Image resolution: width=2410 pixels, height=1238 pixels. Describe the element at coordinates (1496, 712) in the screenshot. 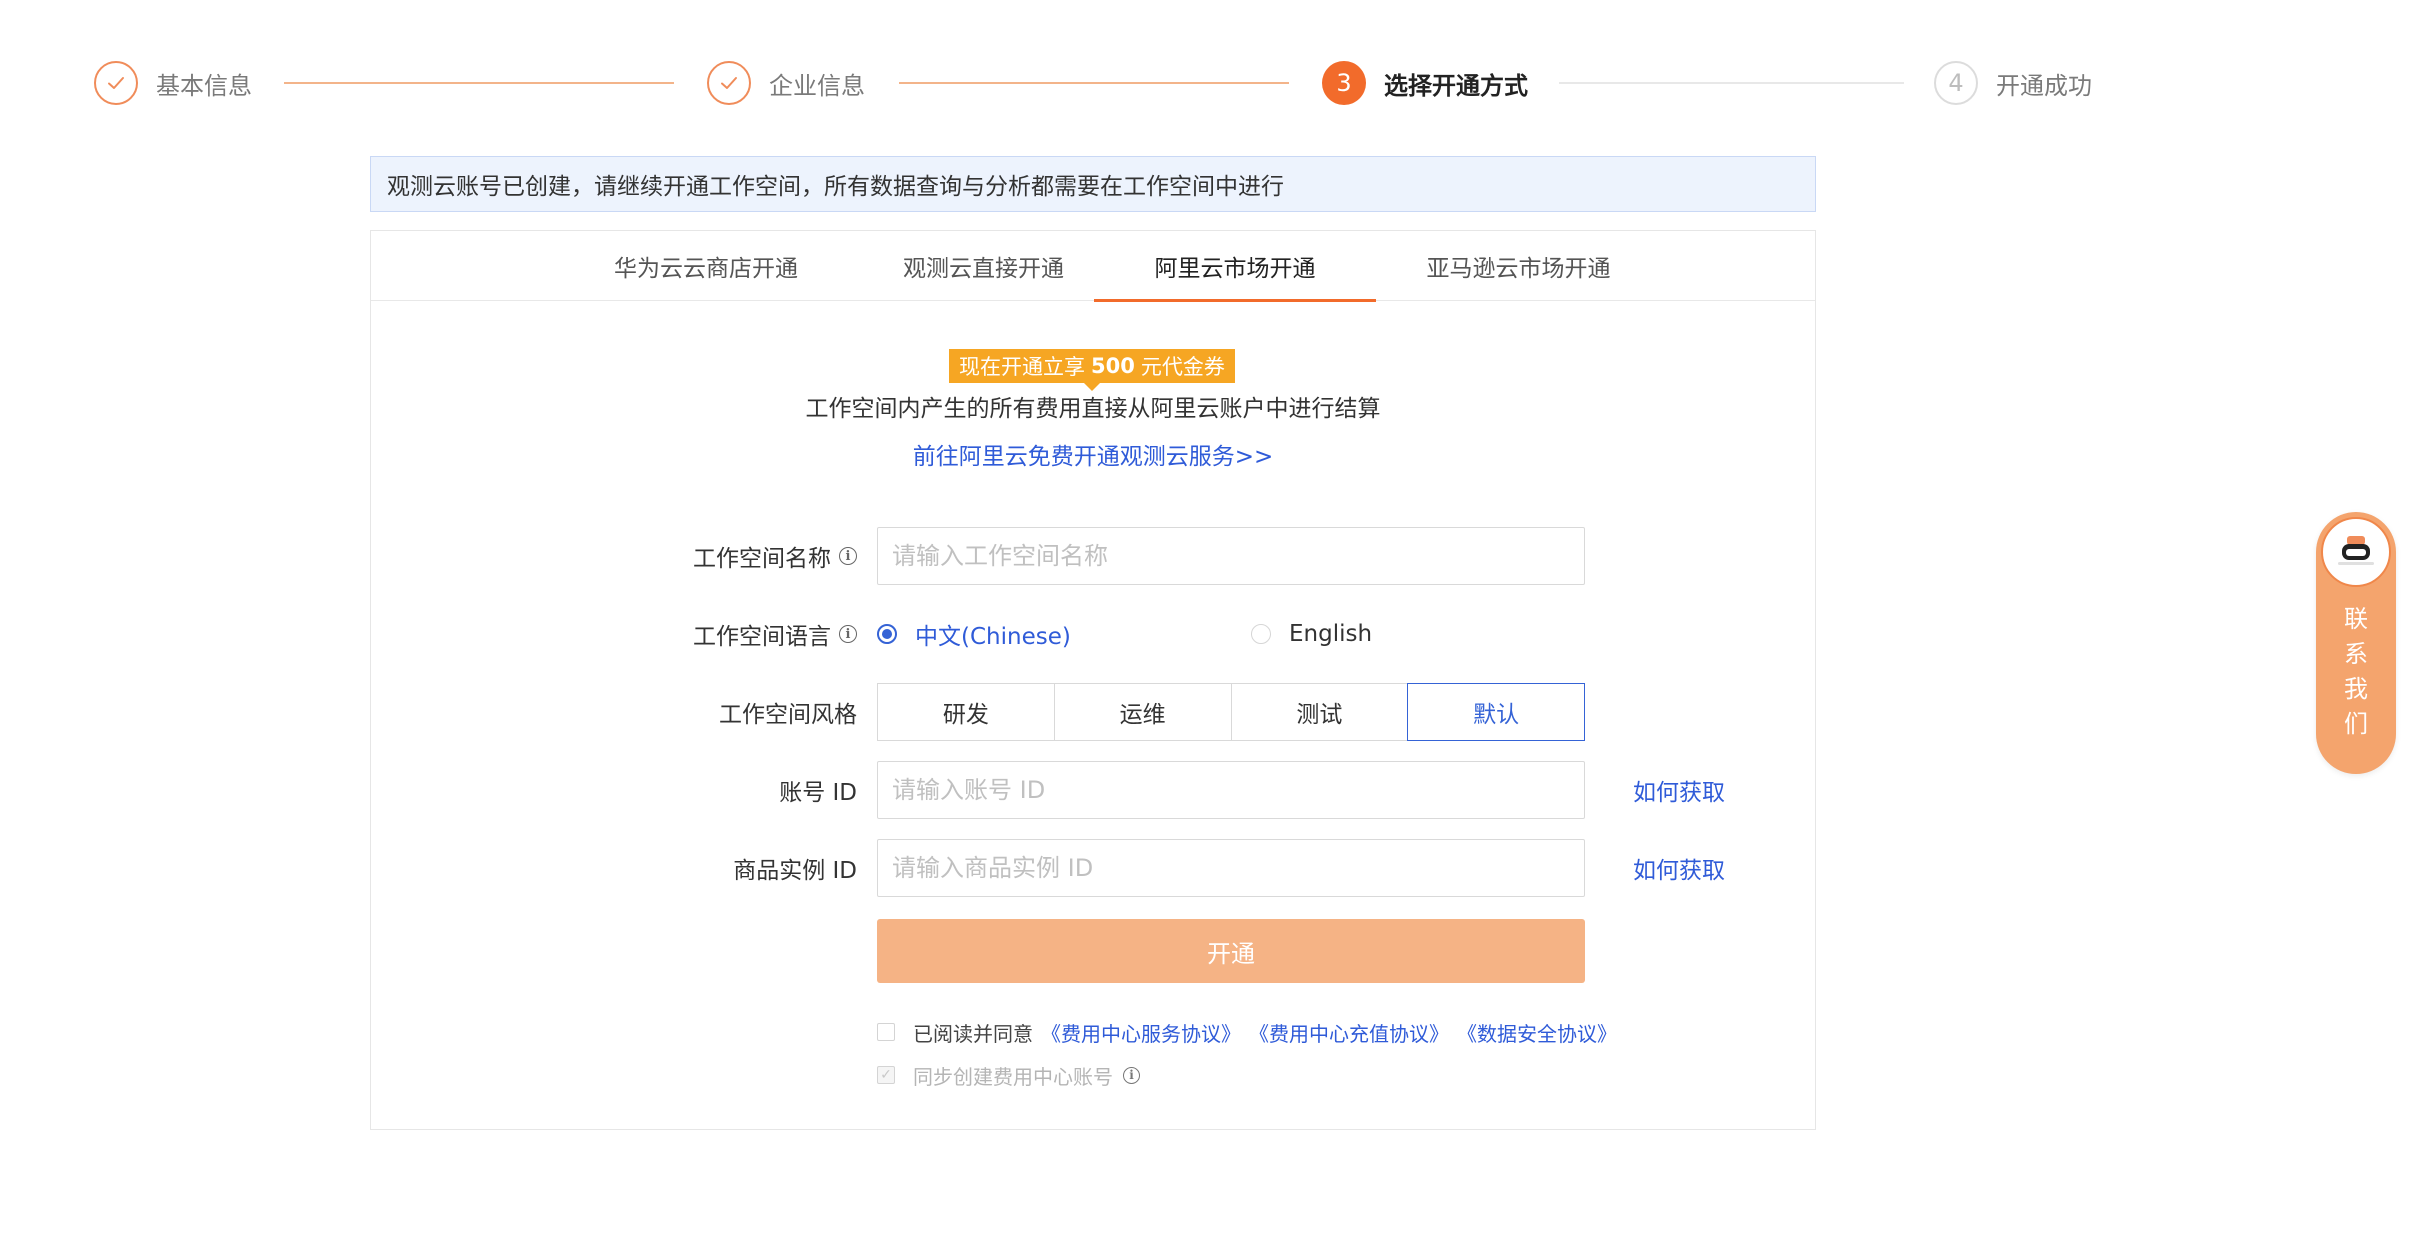

I see `style-option-default: 默认` at that location.